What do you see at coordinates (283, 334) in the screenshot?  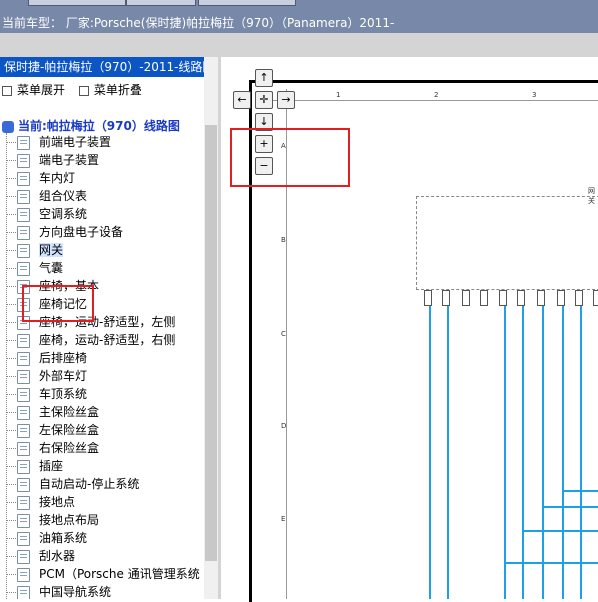 I see `row-label: C` at bounding box center [283, 334].